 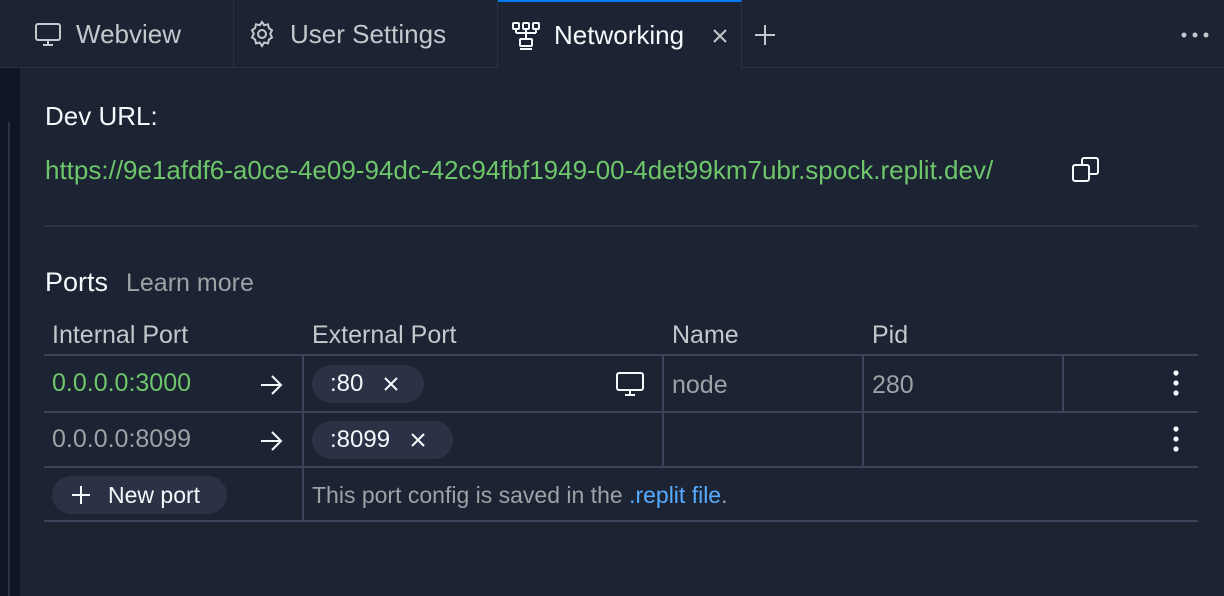 What do you see at coordinates (526, 36) in the screenshot?
I see `network-icon` at bounding box center [526, 36].